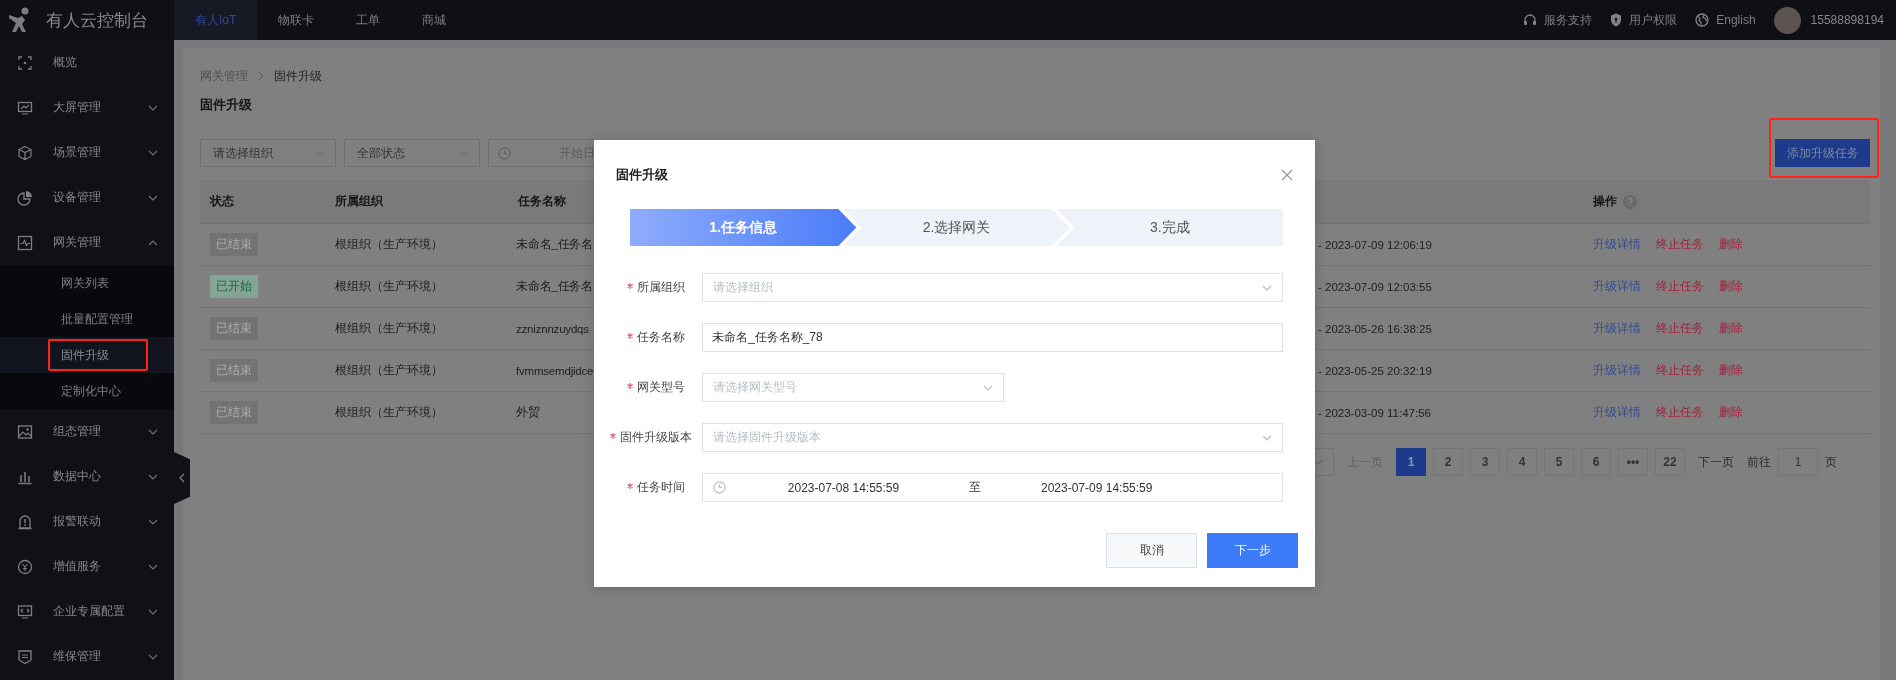 Image resolution: width=1896 pixels, height=680 pixels. What do you see at coordinates (1716, 462) in the screenshot?
I see `next-page-link: 下一页` at bounding box center [1716, 462].